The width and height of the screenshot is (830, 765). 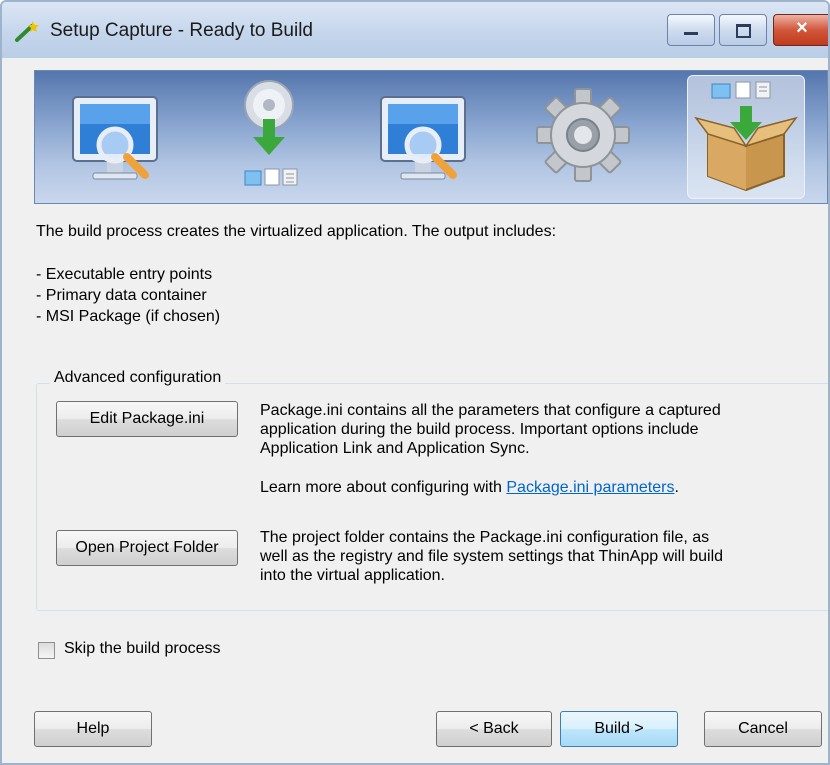 What do you see at coordinates (147, 419) in the screenshot?
I see `edit-package-ini-button: Edit Package.ini` at bounding box center [147, 419].